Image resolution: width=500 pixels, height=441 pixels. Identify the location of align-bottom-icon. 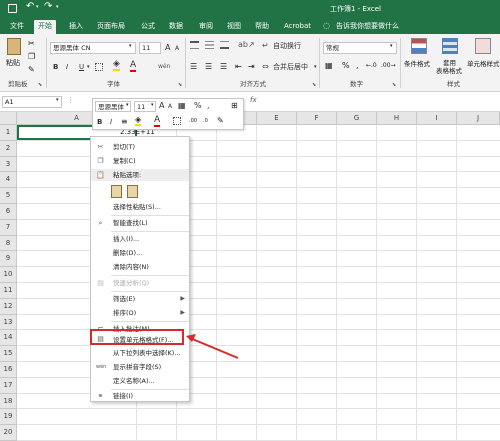
(224, 45).